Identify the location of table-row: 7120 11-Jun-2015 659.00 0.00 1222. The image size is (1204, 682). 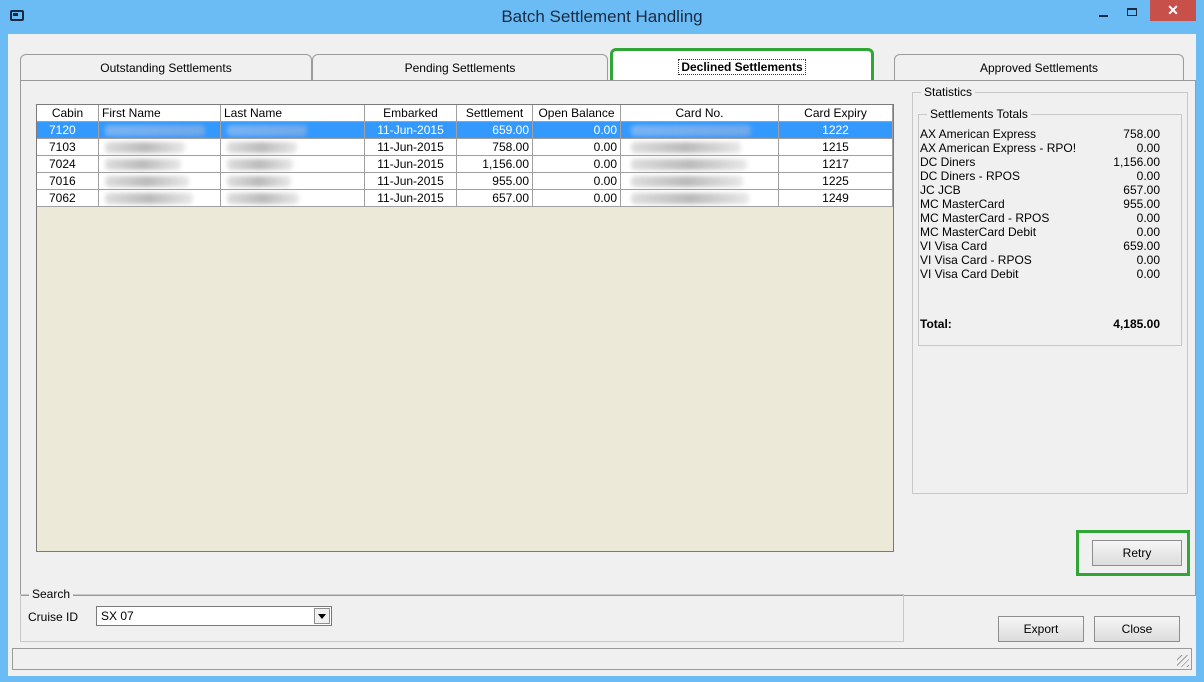
(465, 130).